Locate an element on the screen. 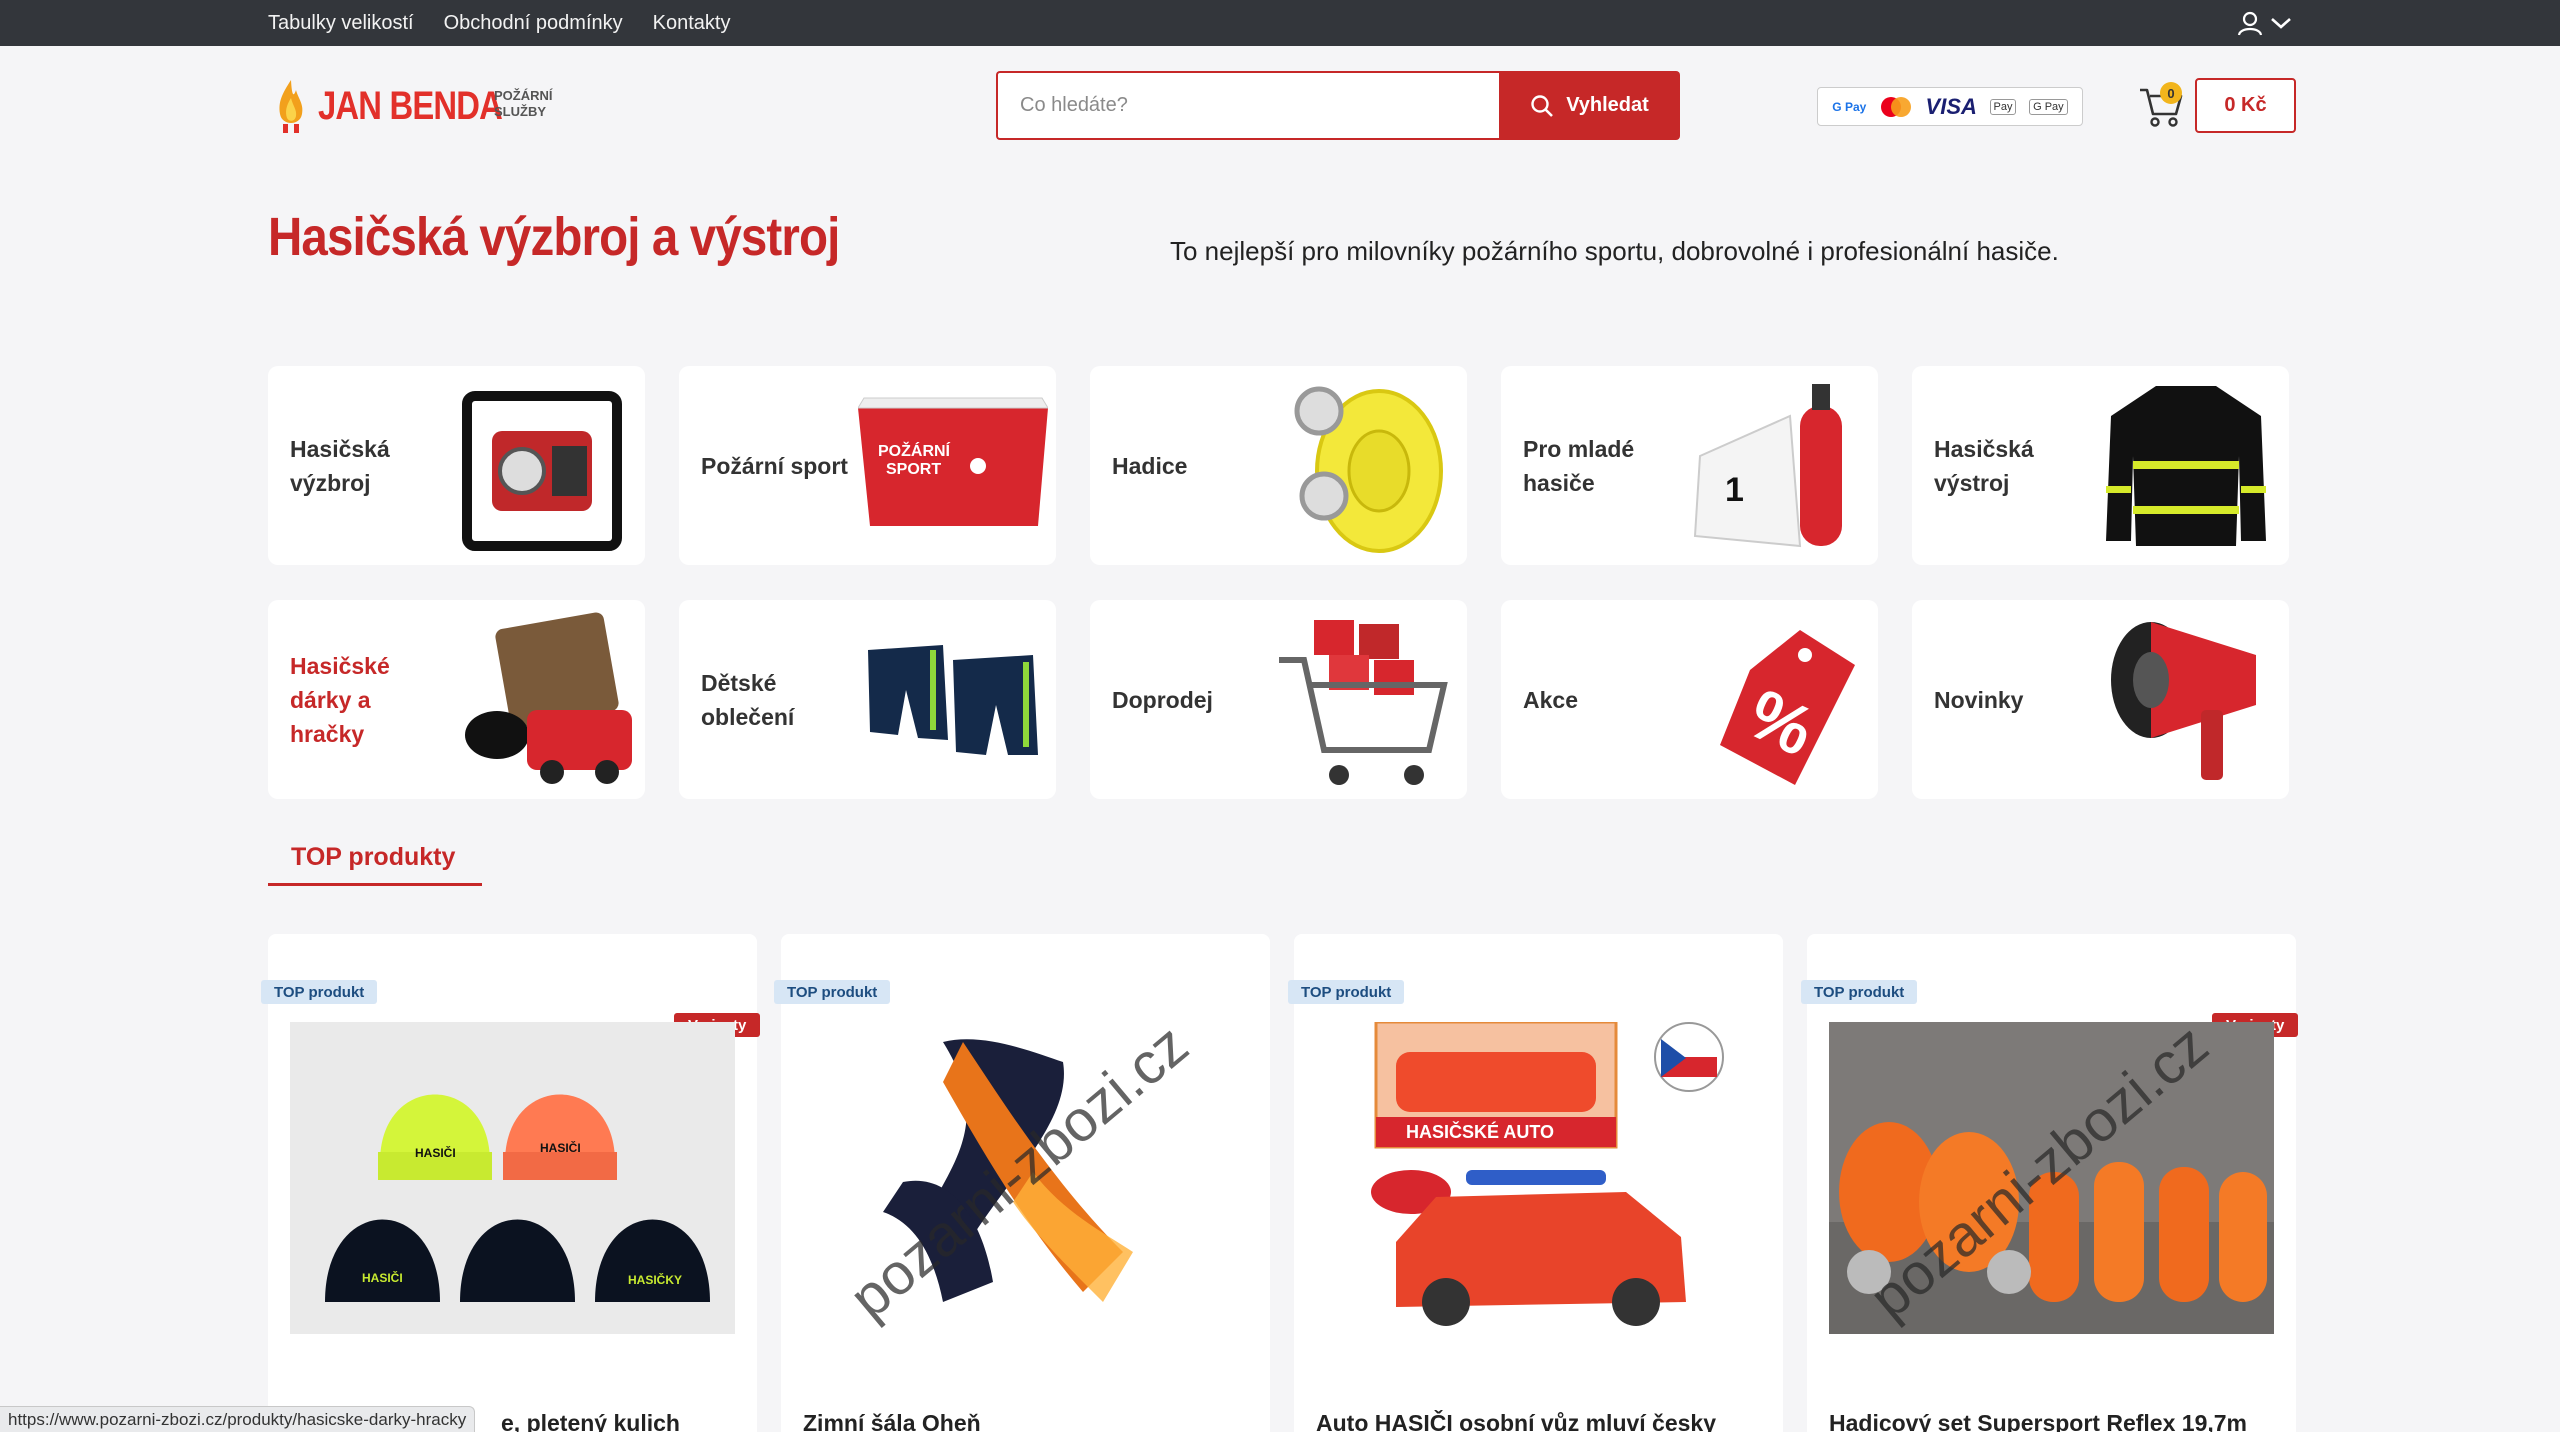  apple-pay-logo: Pay is located at coordinates (2003, 106).